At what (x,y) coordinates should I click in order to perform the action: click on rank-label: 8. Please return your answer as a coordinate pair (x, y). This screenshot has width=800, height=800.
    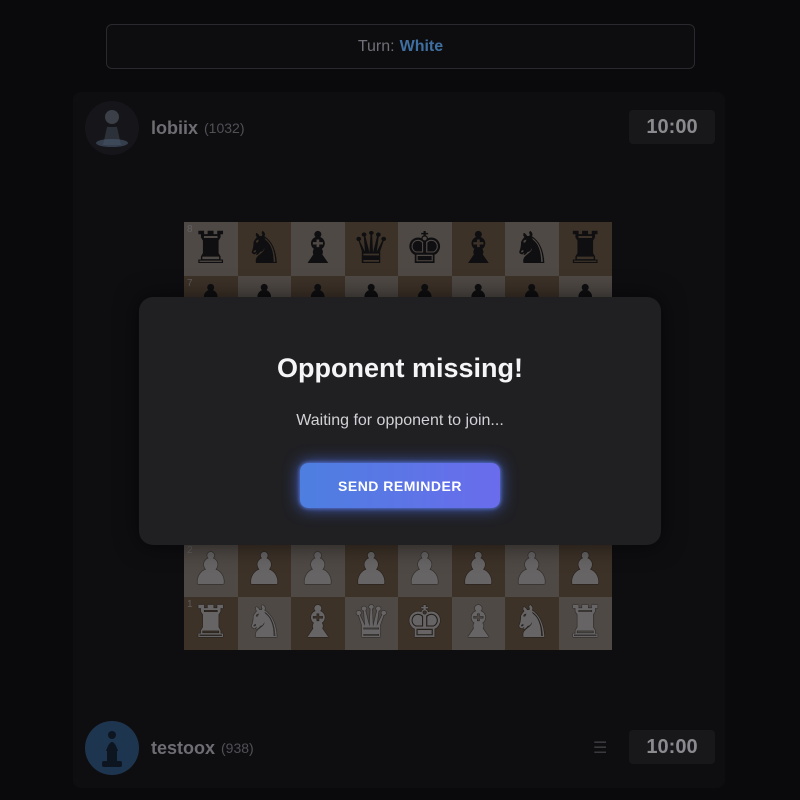
    Looking at the image, I should click on (190, 229).